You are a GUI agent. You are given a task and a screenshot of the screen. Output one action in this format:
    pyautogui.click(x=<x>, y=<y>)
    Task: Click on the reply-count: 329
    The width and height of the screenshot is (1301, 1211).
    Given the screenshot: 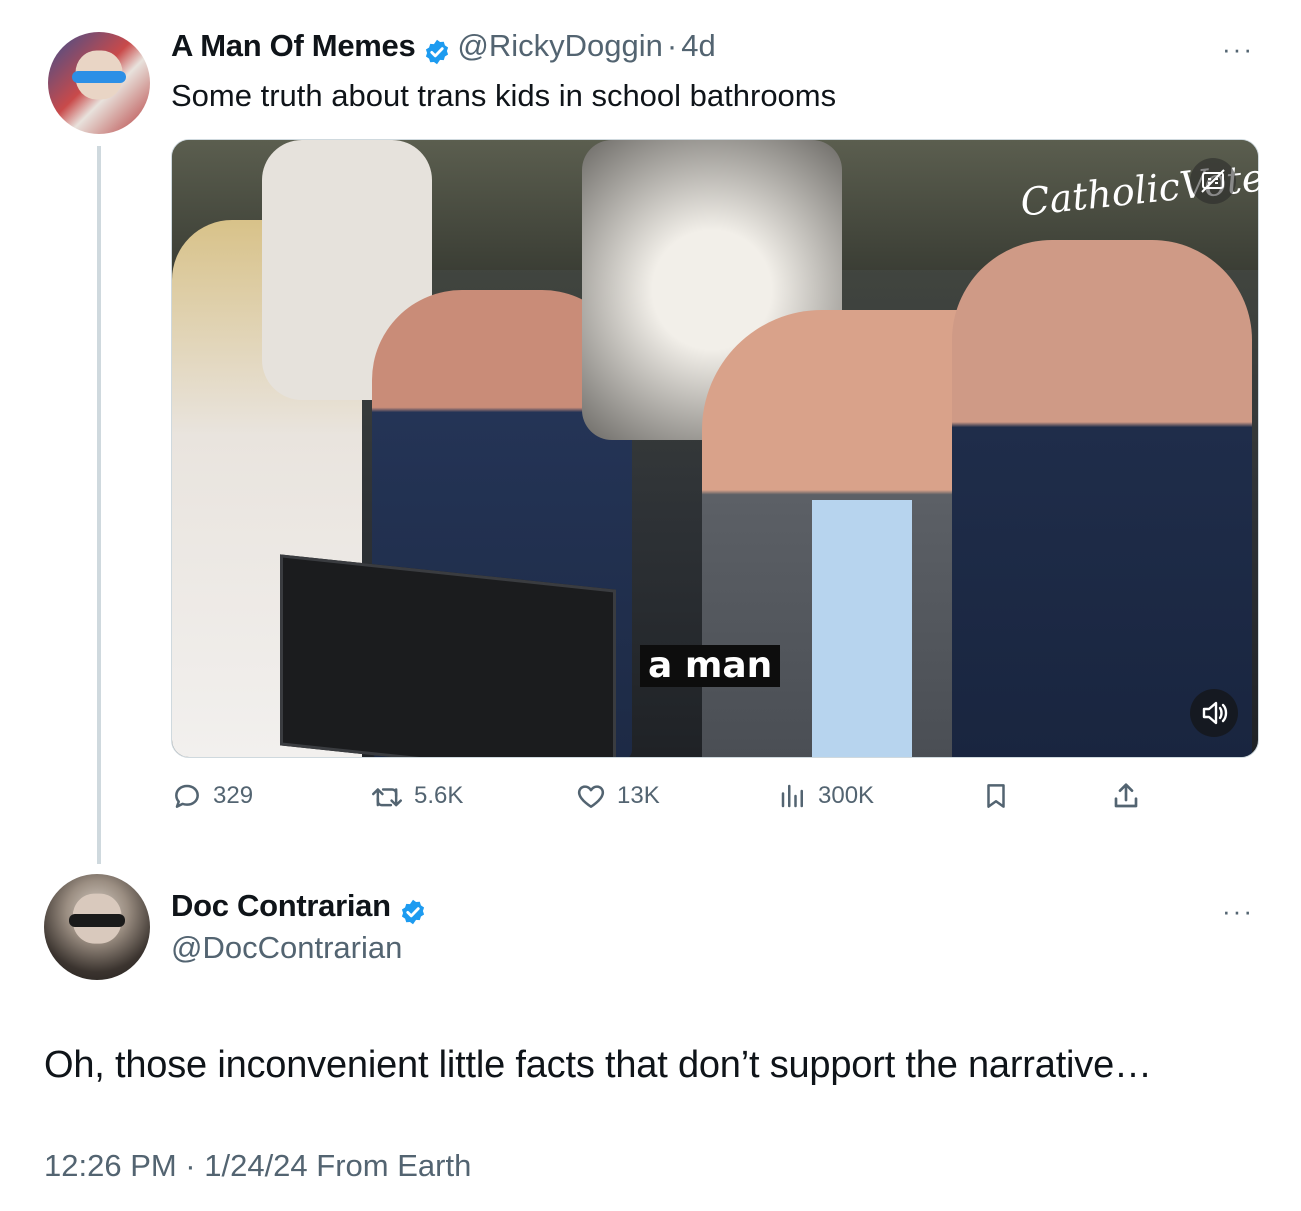 What is the action you would take?
    pyautogui.click(x=233, y=795)
    